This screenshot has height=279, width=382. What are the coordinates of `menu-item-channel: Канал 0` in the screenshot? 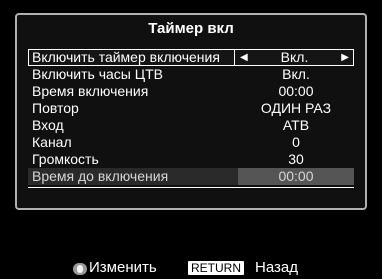 It's located at (191, 142).